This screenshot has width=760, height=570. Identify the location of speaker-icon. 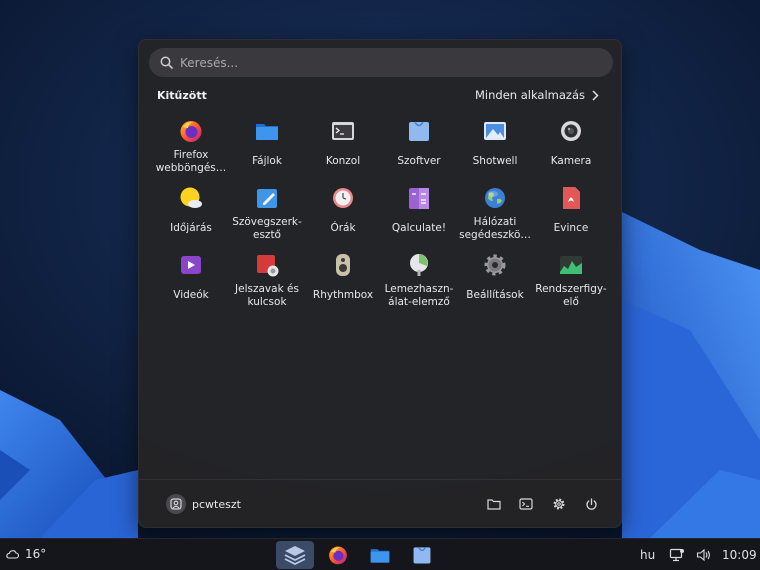
(343, 265).